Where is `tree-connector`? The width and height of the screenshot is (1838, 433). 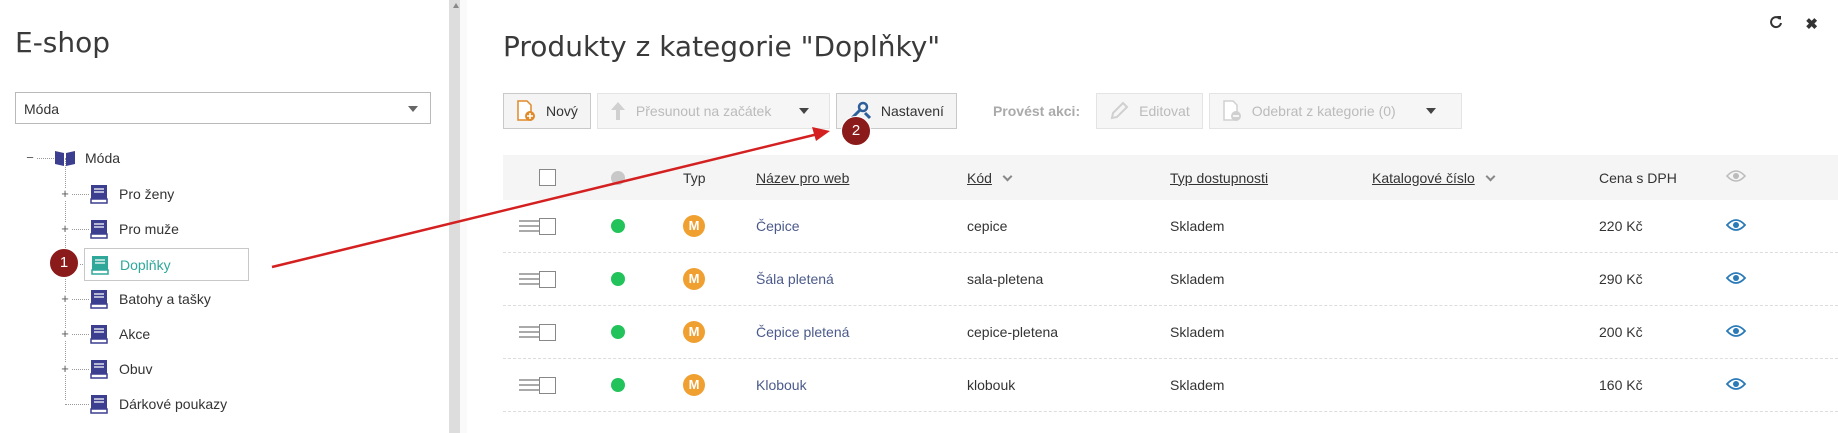 tree-connector is located at coordinates (77, 404).